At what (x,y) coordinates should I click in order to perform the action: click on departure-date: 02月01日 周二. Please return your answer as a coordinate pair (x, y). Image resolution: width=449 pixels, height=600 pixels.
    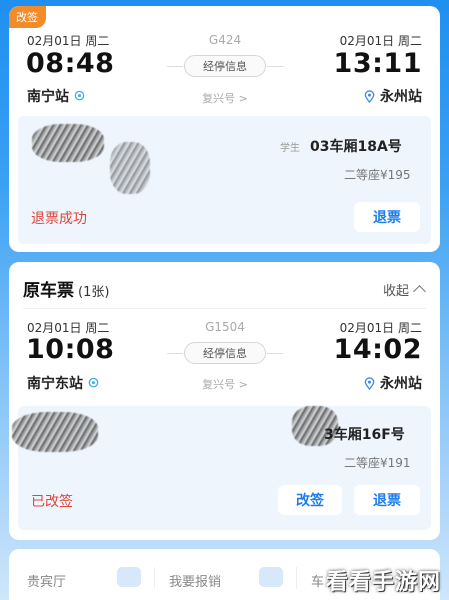
    Looking at the image, I should click on (68, 41).